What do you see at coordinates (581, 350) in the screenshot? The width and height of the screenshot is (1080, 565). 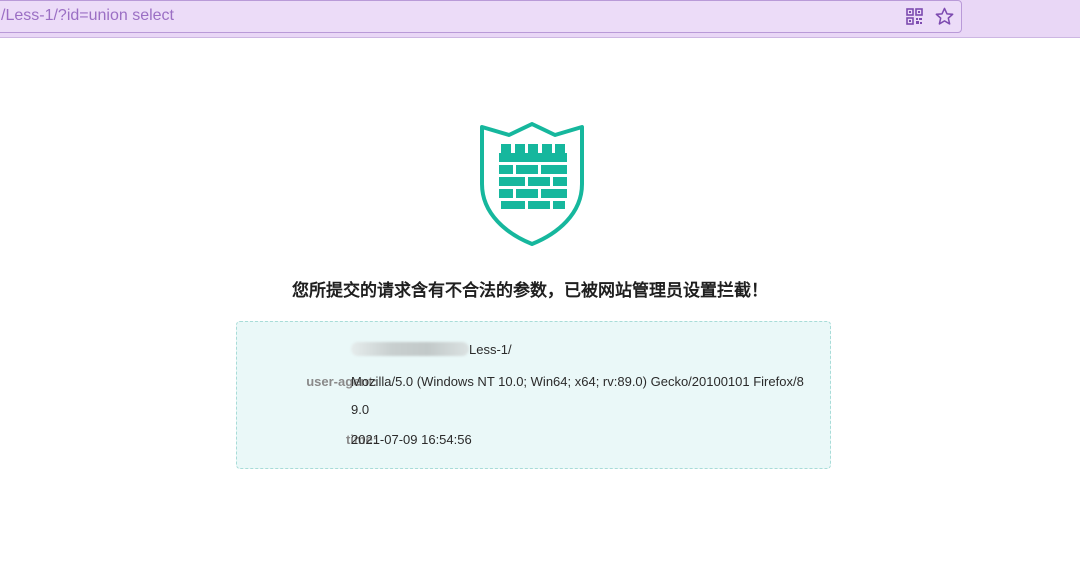 I see `url-value-wrap: Less-1/` at bounding box center [581, 350].